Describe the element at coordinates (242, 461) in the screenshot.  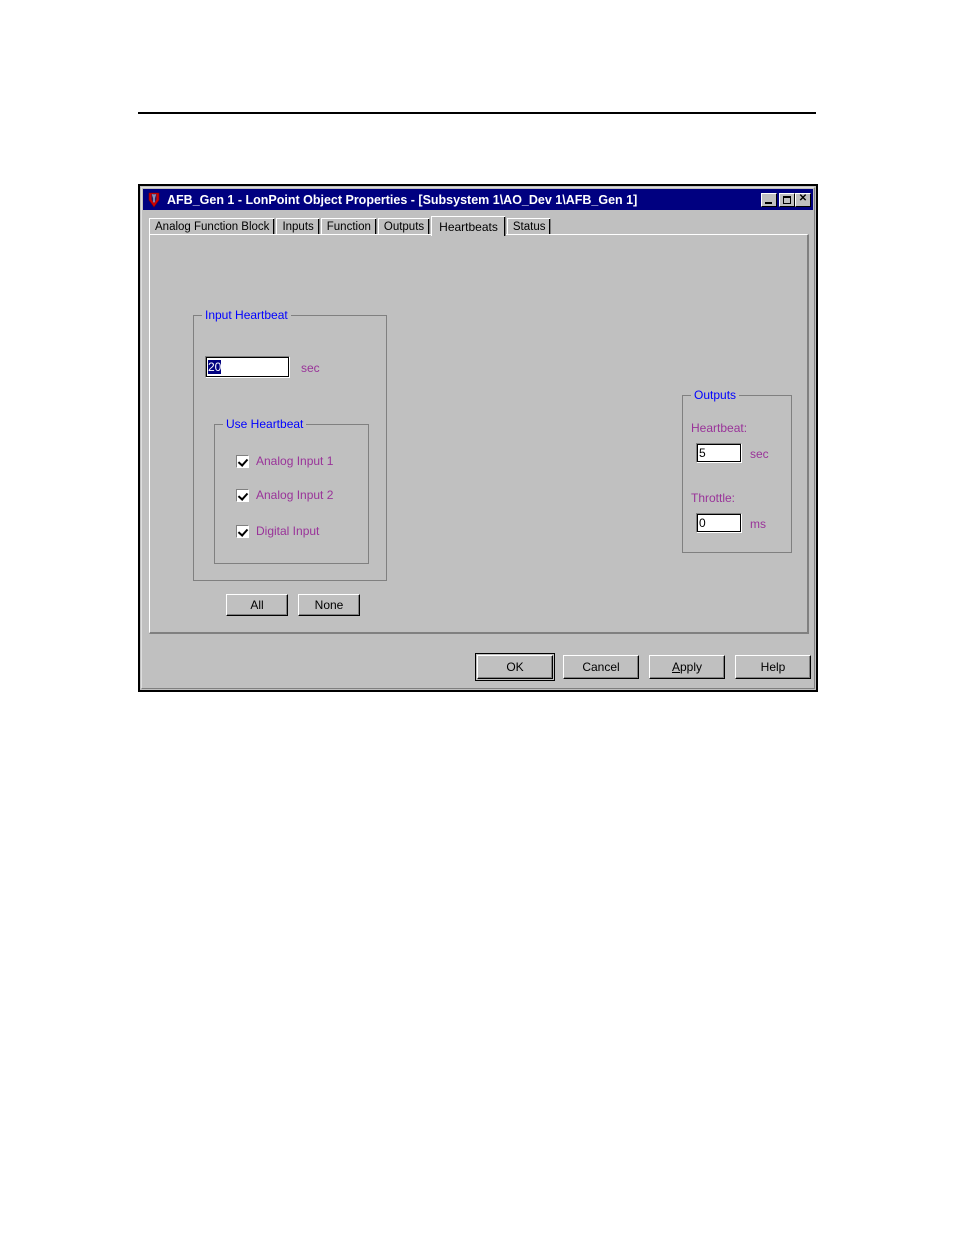
I see `checkbox-analog-input-1-icon` at that location.